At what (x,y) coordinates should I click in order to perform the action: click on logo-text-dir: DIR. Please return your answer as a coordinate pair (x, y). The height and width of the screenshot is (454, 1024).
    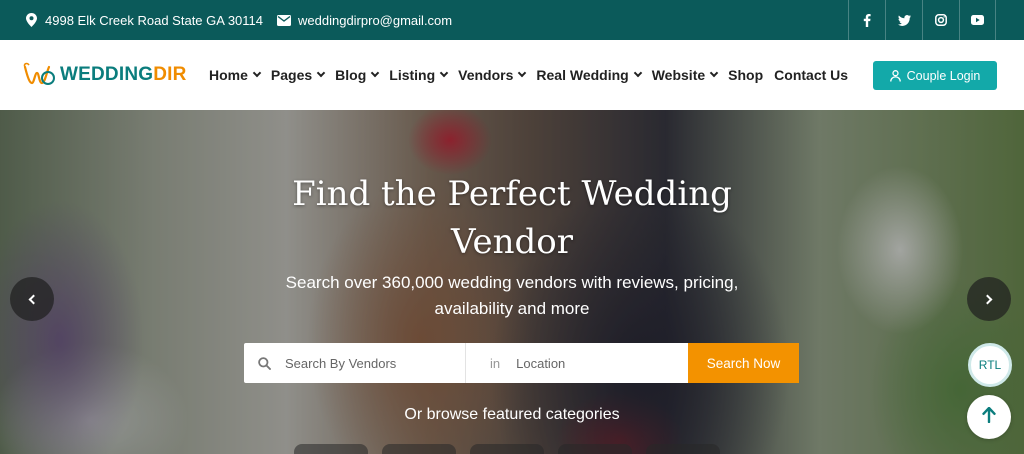
    Looking at the image, I should click on (170, 74).